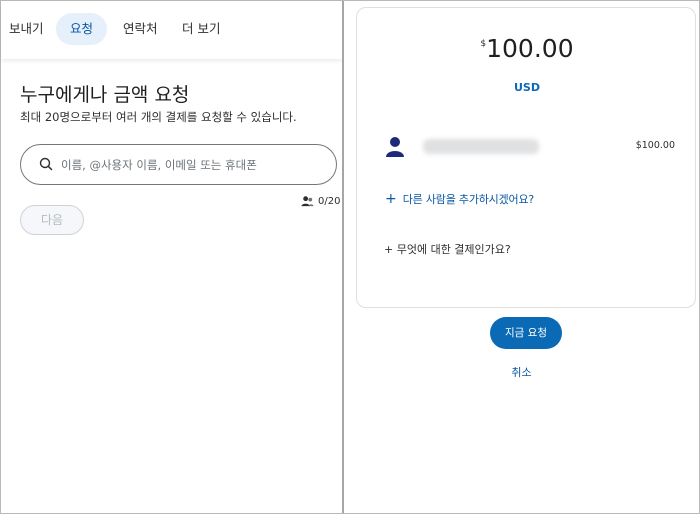 The height and width of the screenshot is (514, 700). What do you see at coordinates (527, 87) in the screenshot?
I see `currency-selector: USD` at bounding box center [527, 87].